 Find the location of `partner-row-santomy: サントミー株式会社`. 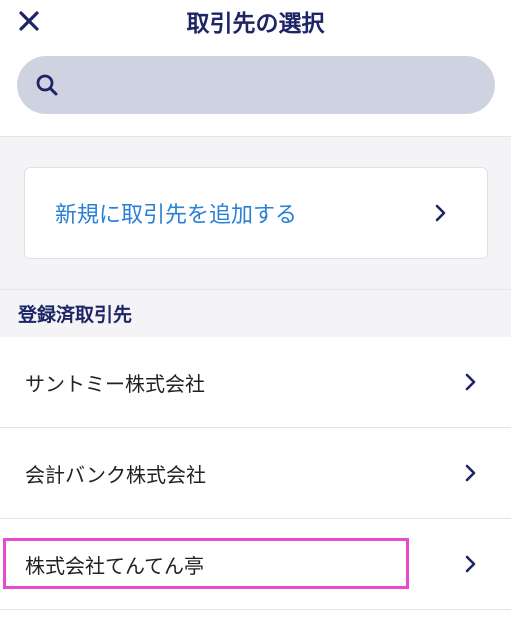

partner-row-santomy: サントミー株式会社 is located at coordinates (255, 382).